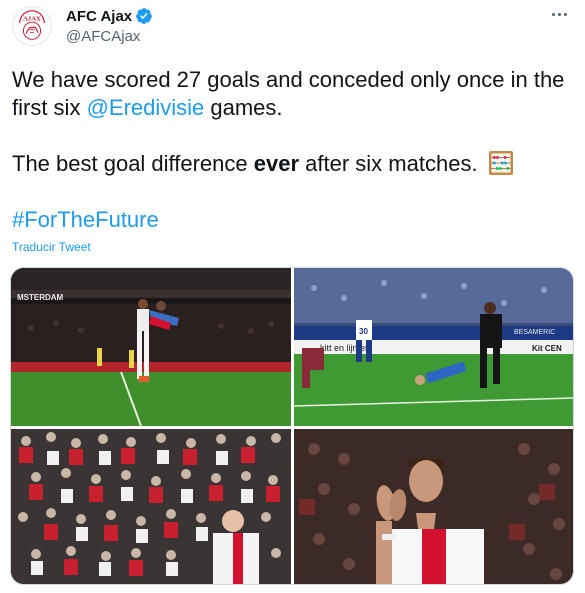 The height and width of the screenshot is (593, 585). I want to click on stadium-banner-text: MSTERDAM, so click(40, 297).